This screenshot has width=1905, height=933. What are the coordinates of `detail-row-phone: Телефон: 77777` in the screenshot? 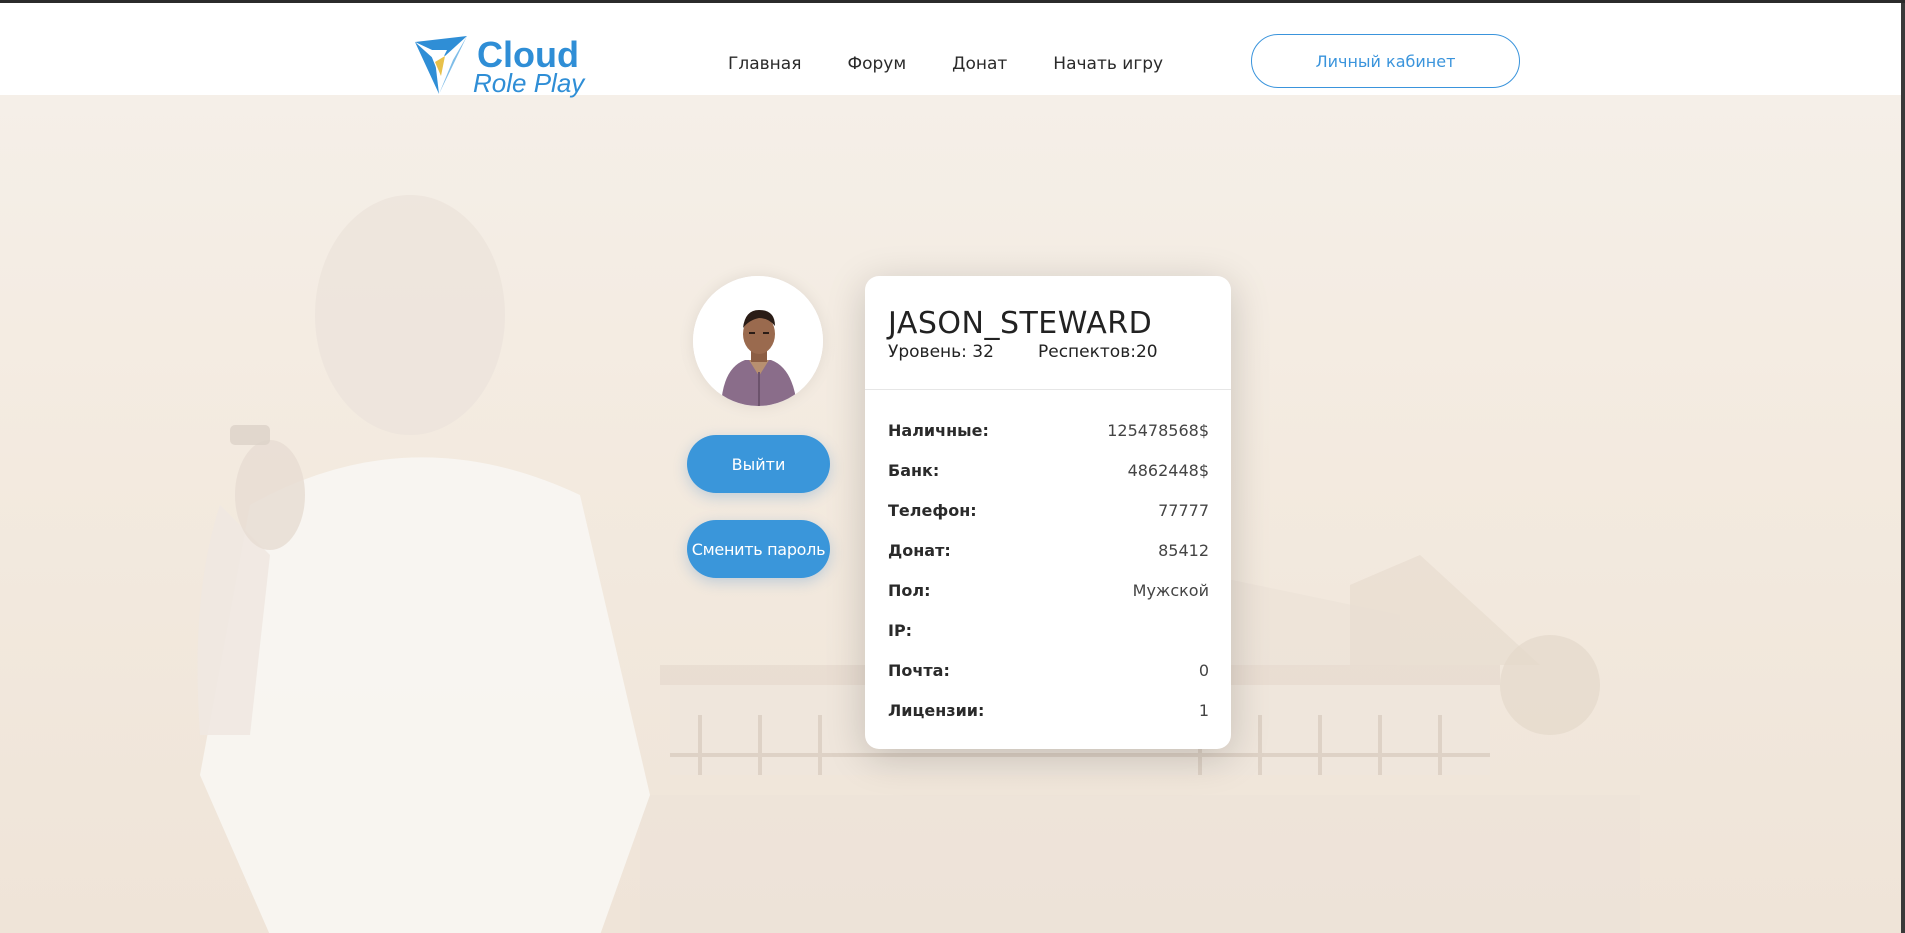 It's located at (1048, 510).